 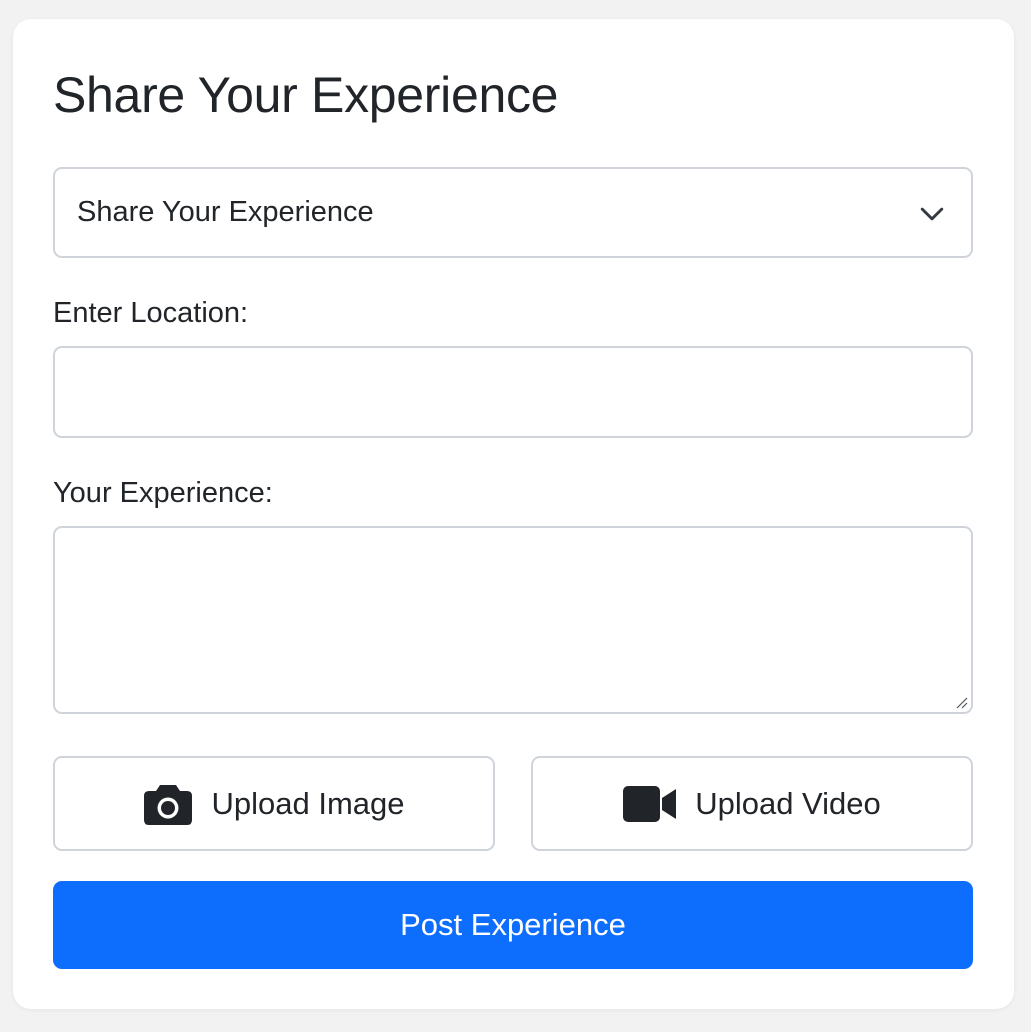 I want to click on resize-handle-icon, so click(x=961, y=702).